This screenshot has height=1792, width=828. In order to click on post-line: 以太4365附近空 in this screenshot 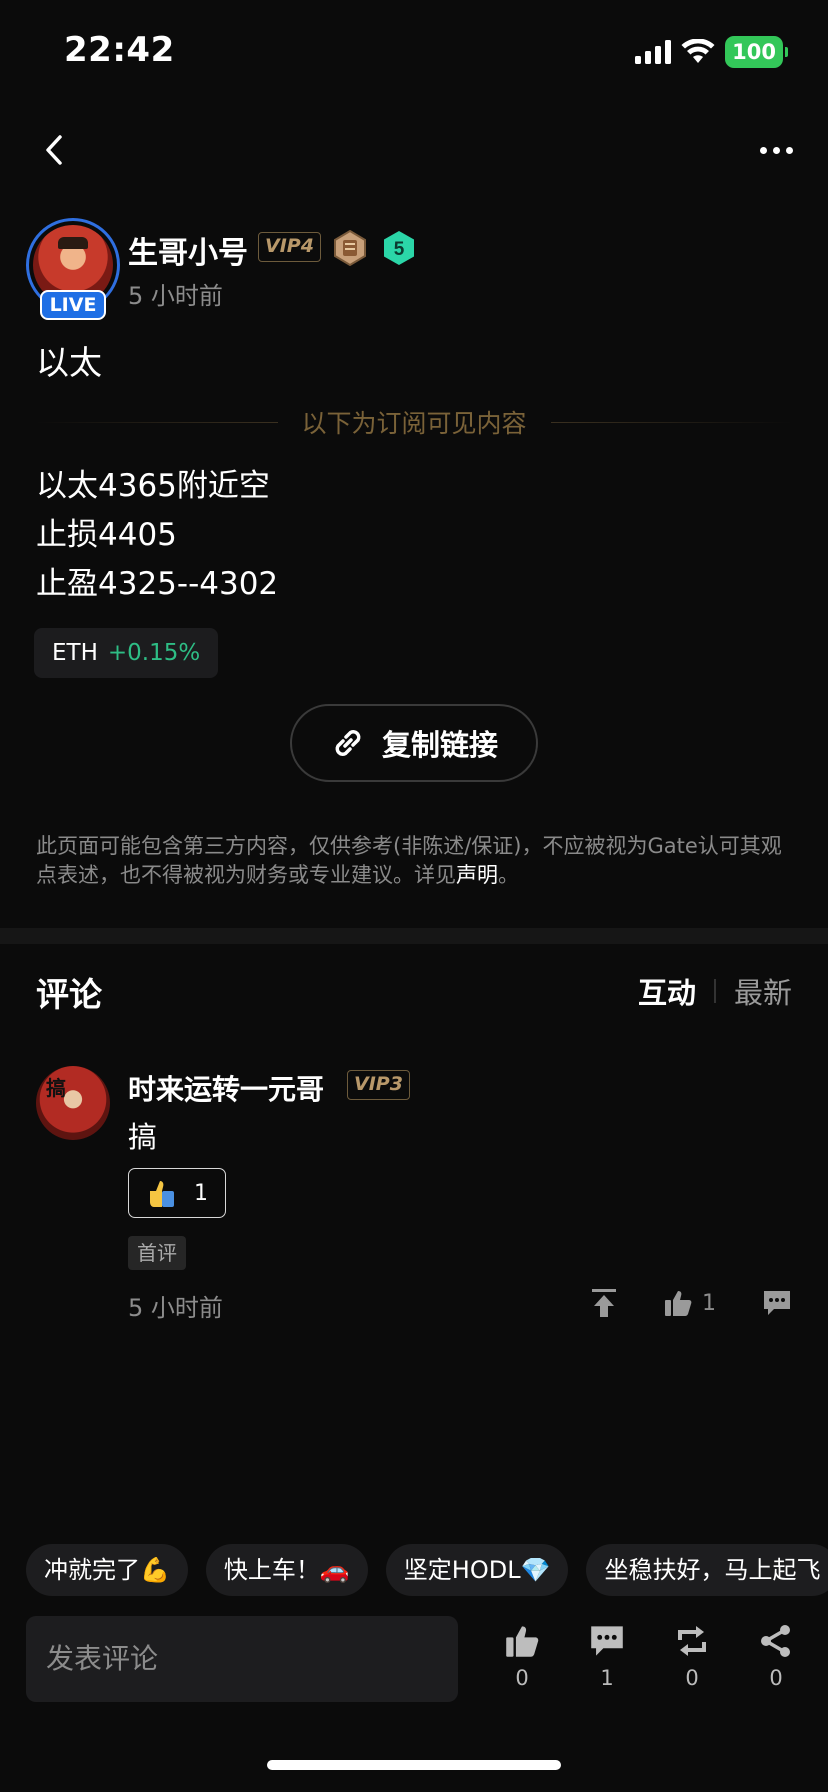, I will do `click(153, 486)`.